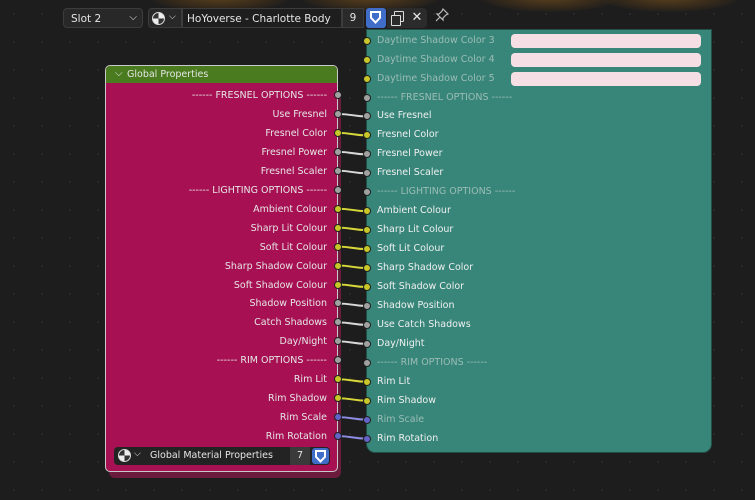  Describe the element at coordinates (352, 276) in the screenshot. I see `node-links` at that location.